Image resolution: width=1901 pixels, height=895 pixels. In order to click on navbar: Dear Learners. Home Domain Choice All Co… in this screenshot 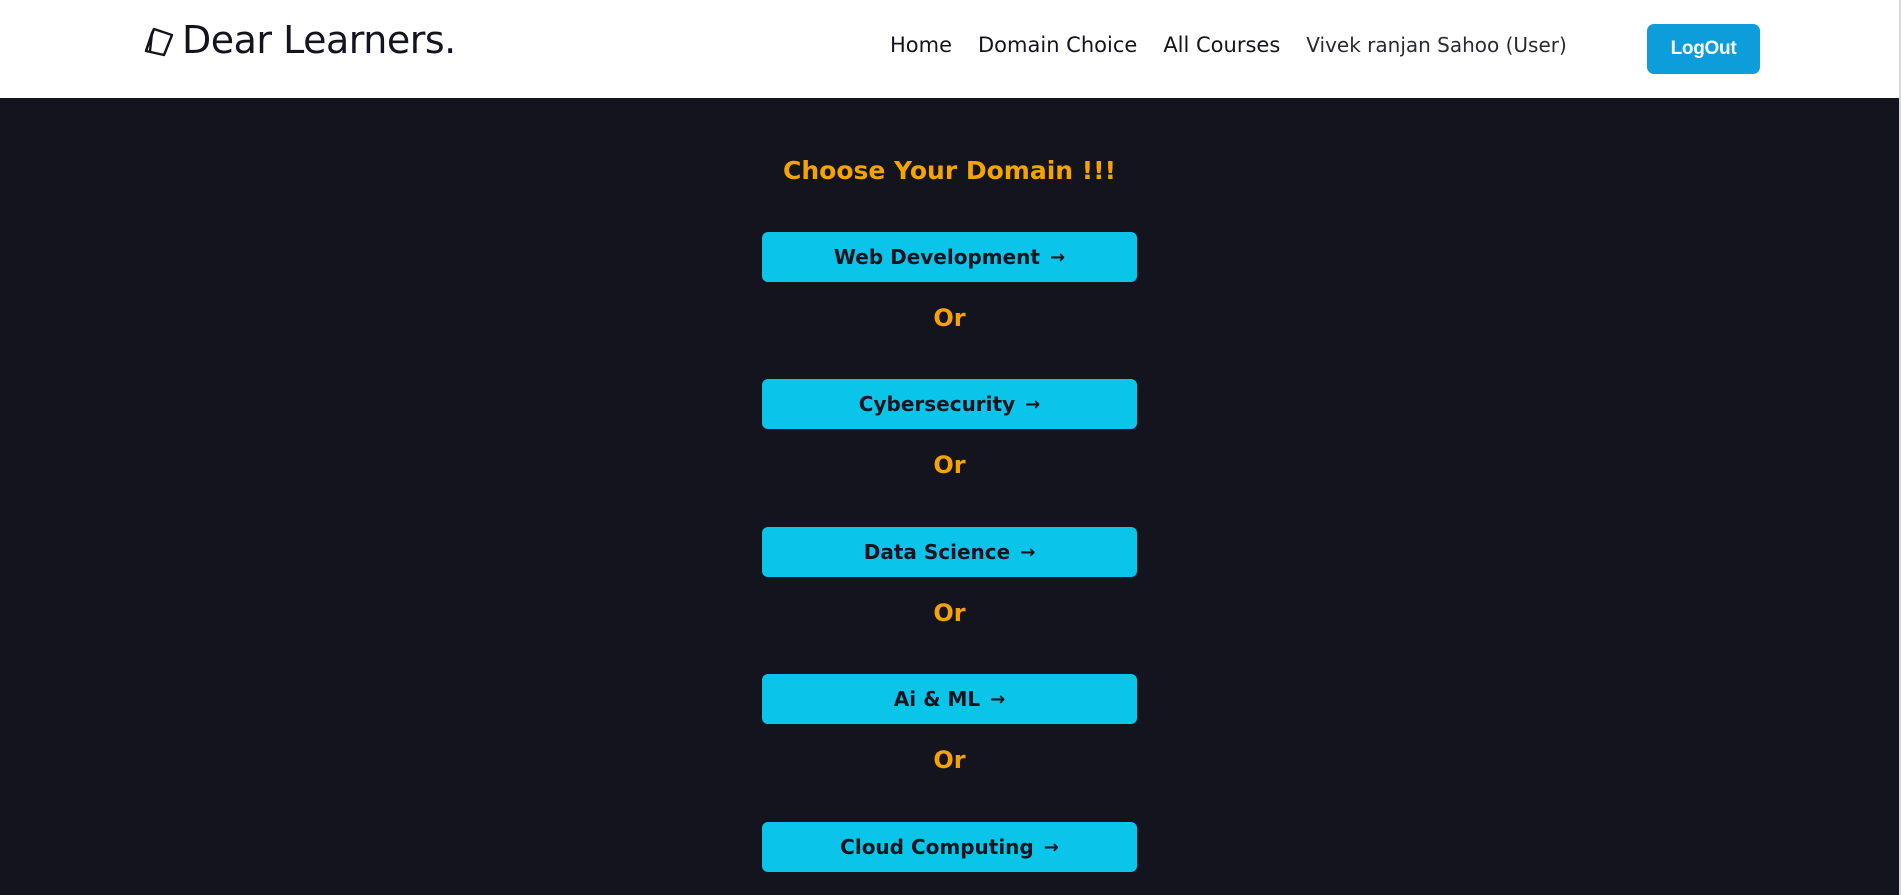, I will do `click(950, 49)`.